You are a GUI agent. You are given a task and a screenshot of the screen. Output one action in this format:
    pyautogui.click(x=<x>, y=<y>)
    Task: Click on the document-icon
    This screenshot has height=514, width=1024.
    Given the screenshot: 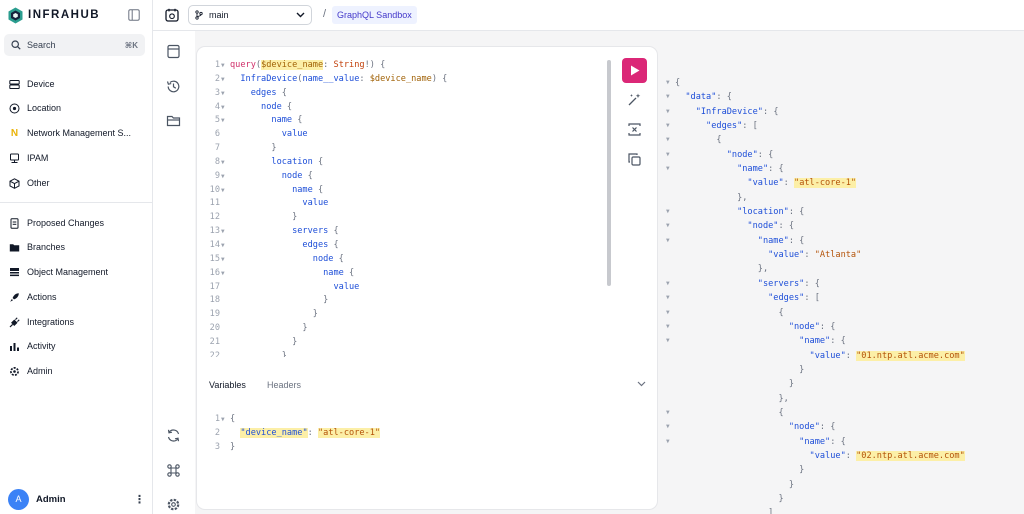 What is the action you would take?
    pyautogui.click(x=14, y=223)
    